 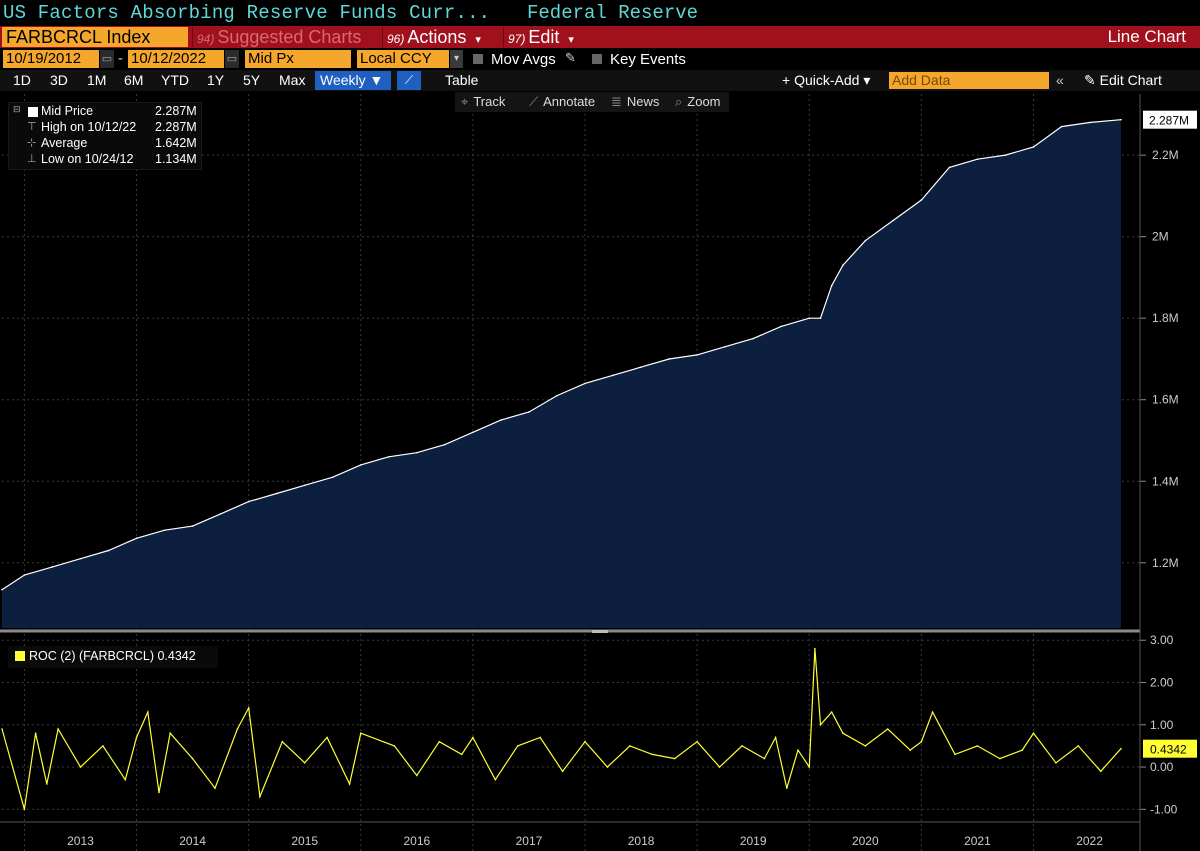 What do you see at coordinates (80, 841) in the screenshot?
I see `x-tick-label: 2013` at bounding box center [80, 841].